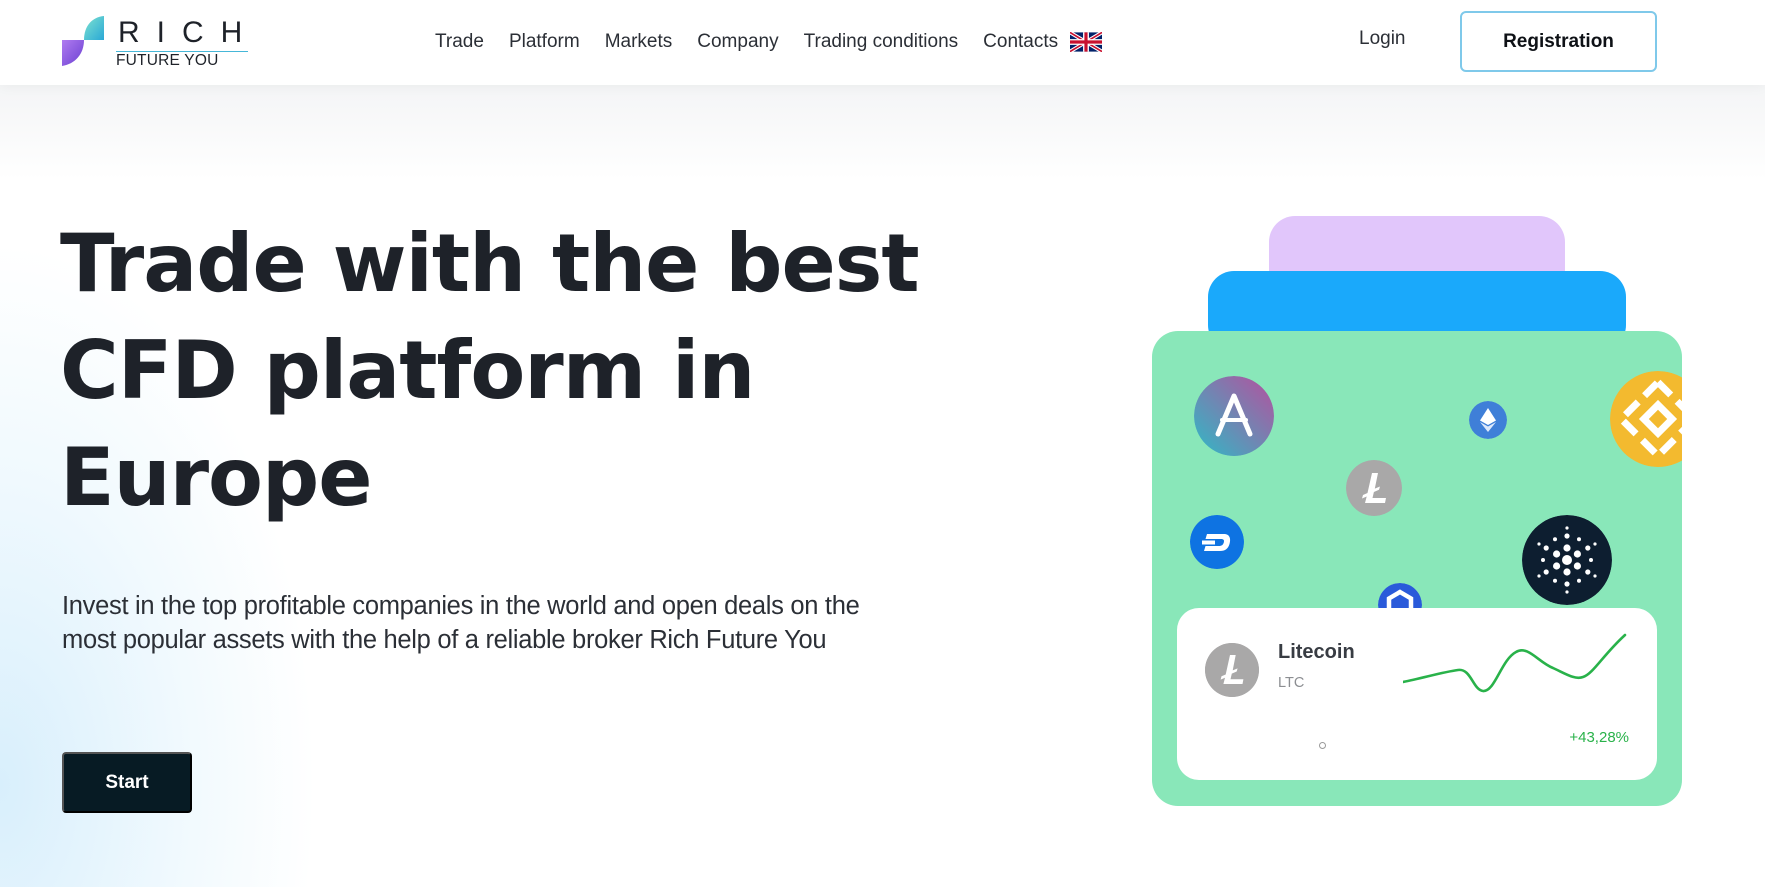 The height and width of the screenshot is (887, 1765). What do you see at coordinates (189, 32) in the screenshot?
I see `logo-wordmark: RICH` at bounding box center [189, 32].